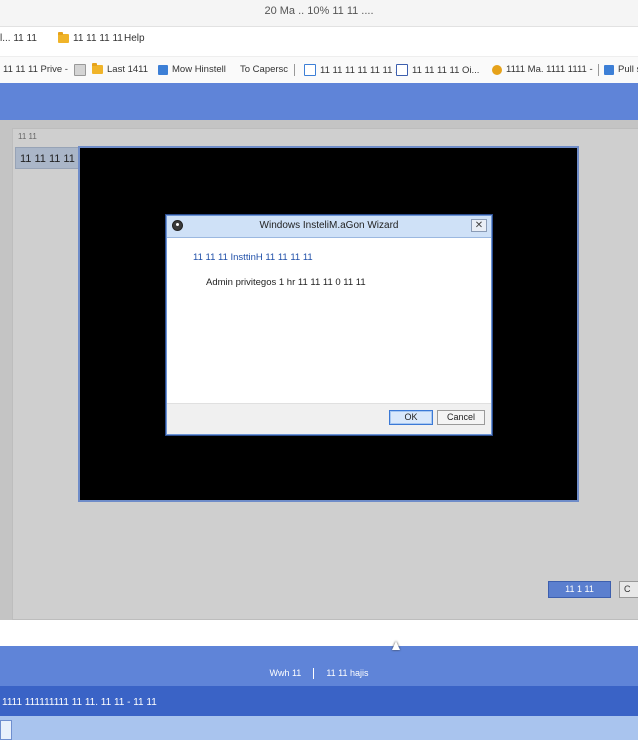 The height and width of the screenshot is (740, 638). I want to click on menu-item-label: 11 11 11 11, so click(98, 38).